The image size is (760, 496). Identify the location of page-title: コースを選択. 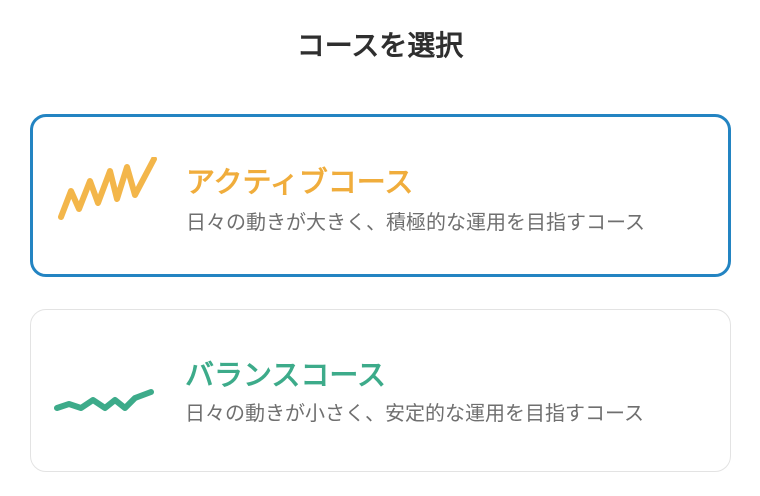
(380, 45).